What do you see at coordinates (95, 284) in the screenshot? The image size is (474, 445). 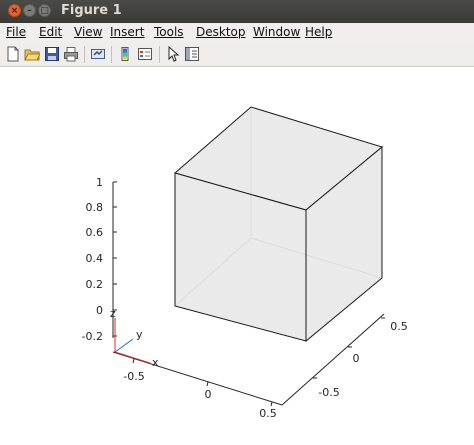 I see `z-tick-label: 0.2` at bounding box center [95, 284].